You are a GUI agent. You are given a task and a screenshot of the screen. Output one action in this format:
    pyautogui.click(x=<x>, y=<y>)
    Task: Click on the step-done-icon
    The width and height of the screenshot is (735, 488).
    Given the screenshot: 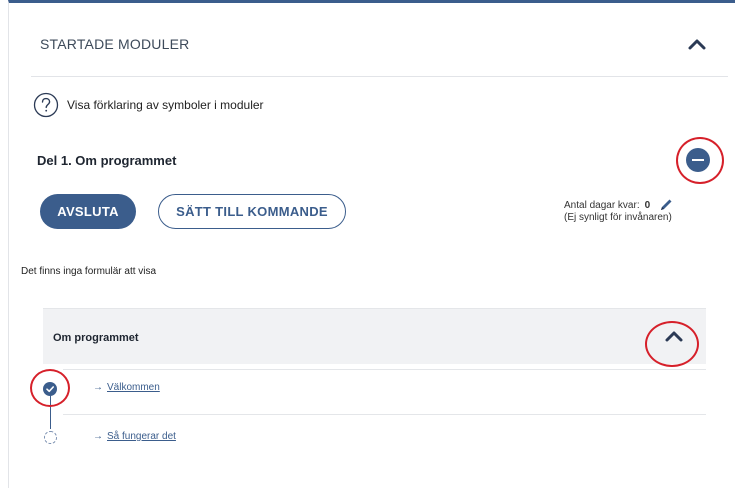 What is the action you would take?
    pyautogui.click(x=50, y=389)
    